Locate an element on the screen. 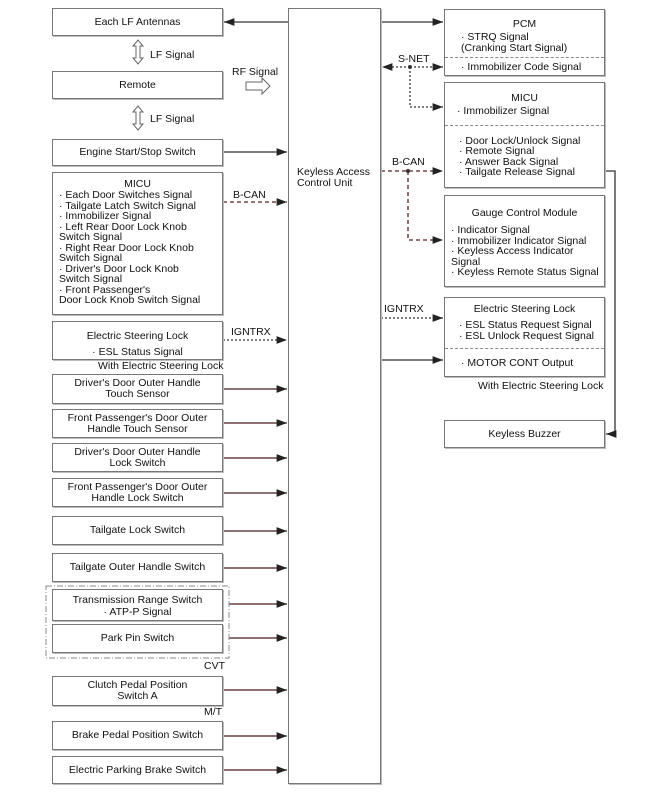 This screenshot has height=794, width=658. engine-start-stop-switch: Engine Start/Stop Switch is located at coordinates (137, 152).